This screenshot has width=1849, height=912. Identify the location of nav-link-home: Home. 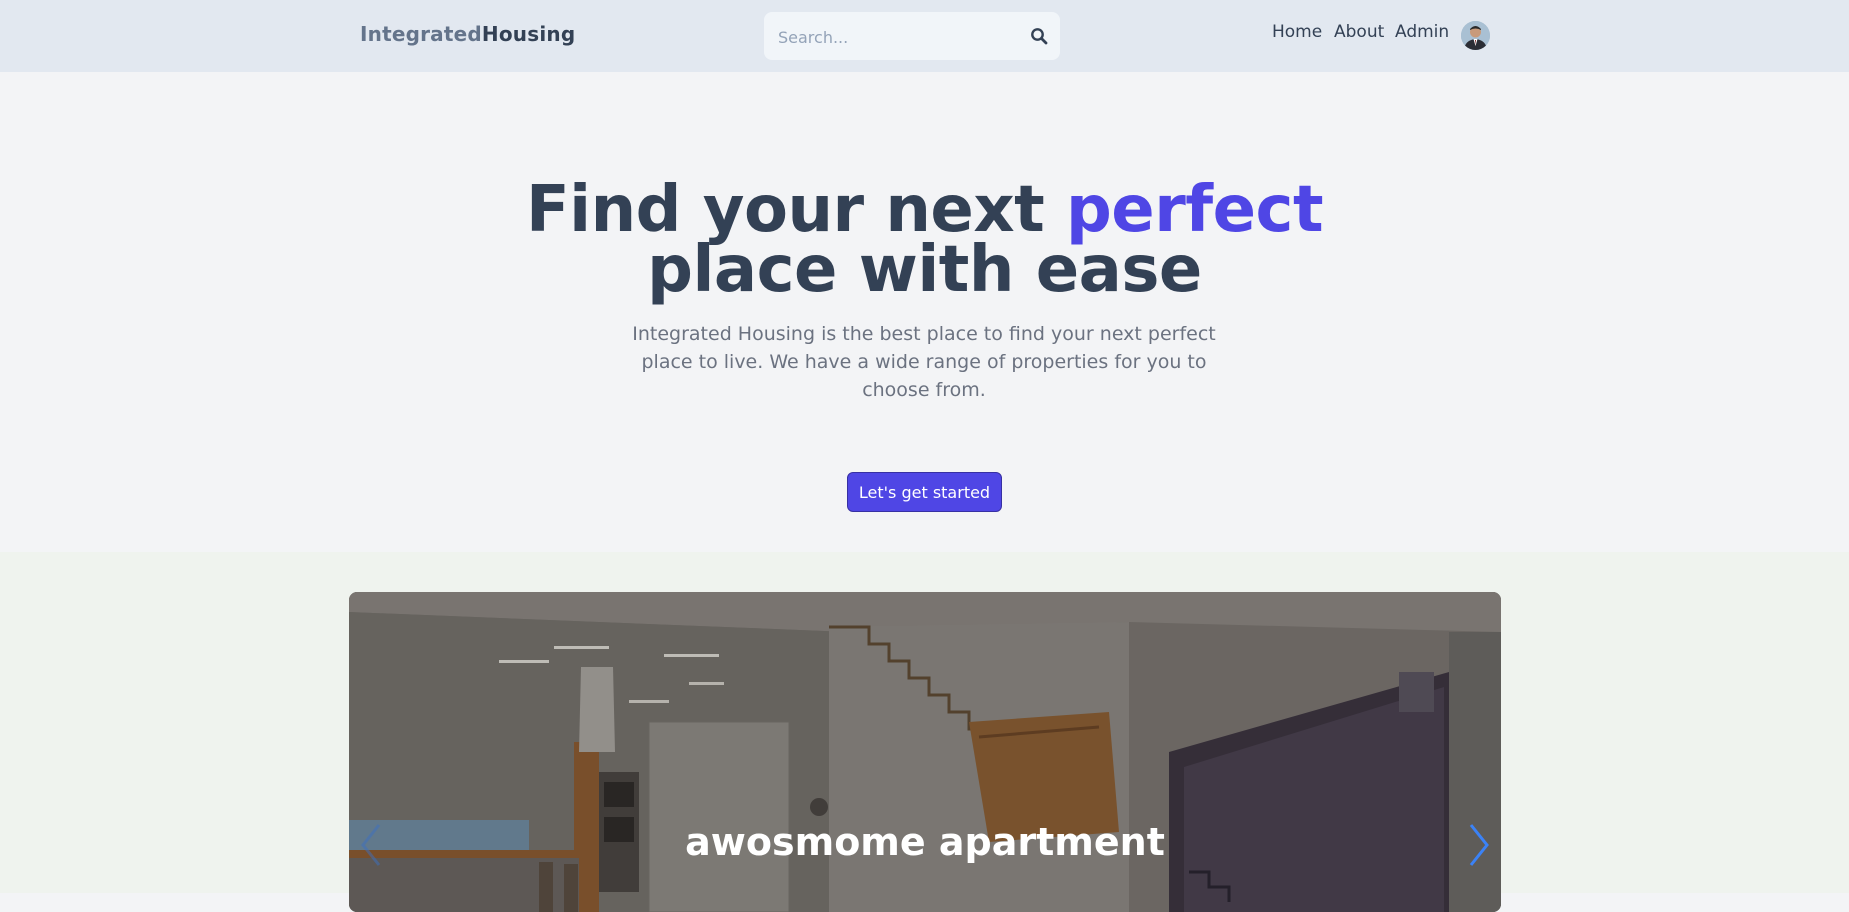
(1297, 32).